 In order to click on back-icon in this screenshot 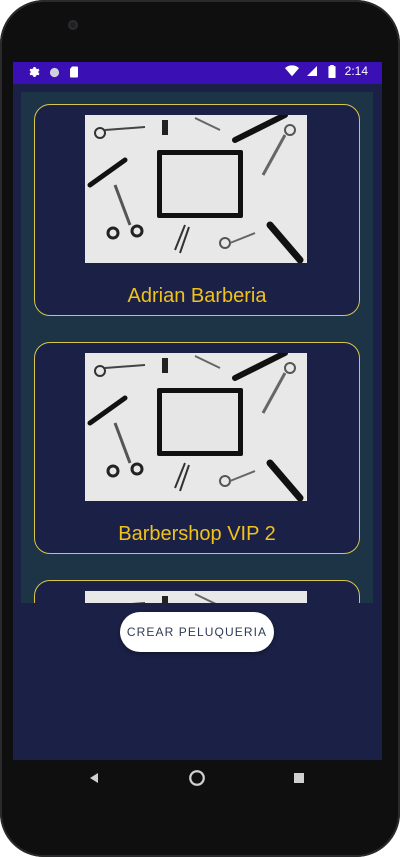, I will do `click(94, 778)`.